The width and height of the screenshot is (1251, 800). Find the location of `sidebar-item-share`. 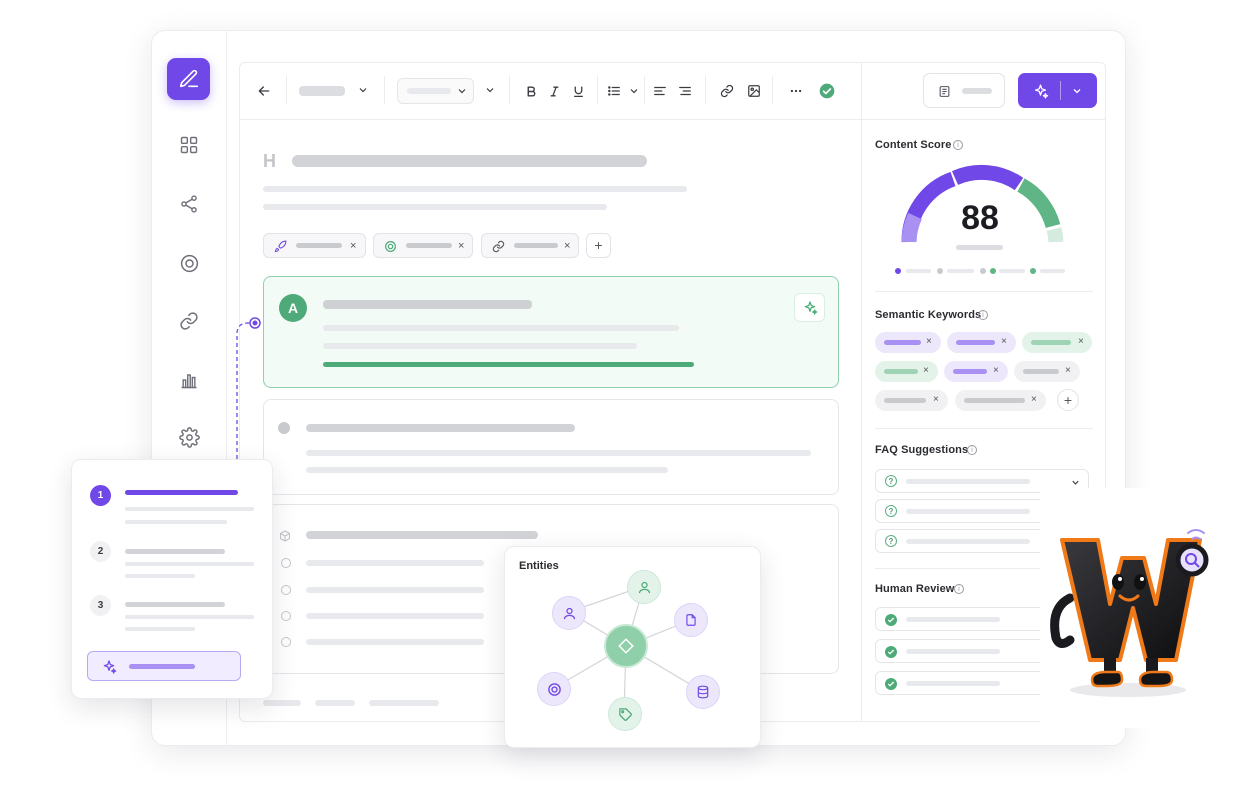

sidebar-item-share is located at coordinates (189, 204).